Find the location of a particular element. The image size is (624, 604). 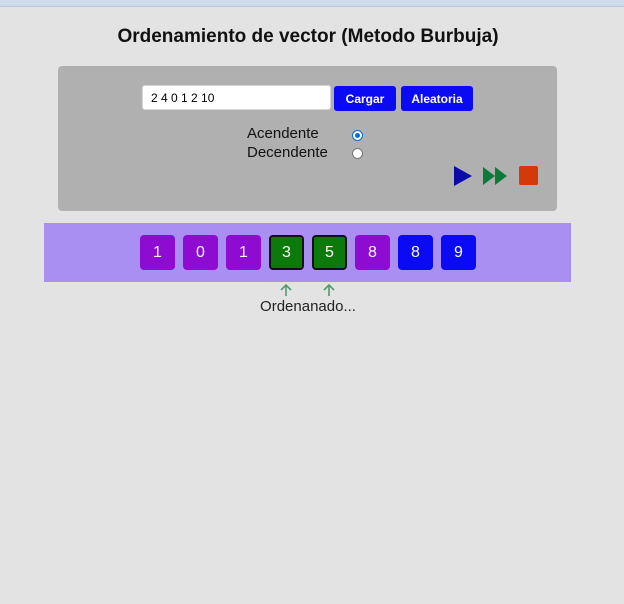

vector-cell-sorted: 8 is located at coordinates (415, 252).